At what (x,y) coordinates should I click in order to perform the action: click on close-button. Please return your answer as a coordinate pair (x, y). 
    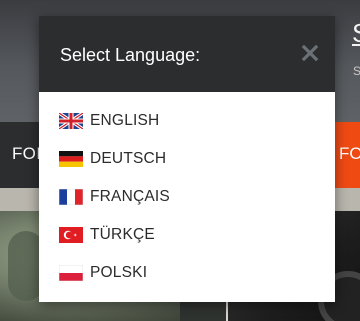
    Looking at the image, I should click on (310, 53).